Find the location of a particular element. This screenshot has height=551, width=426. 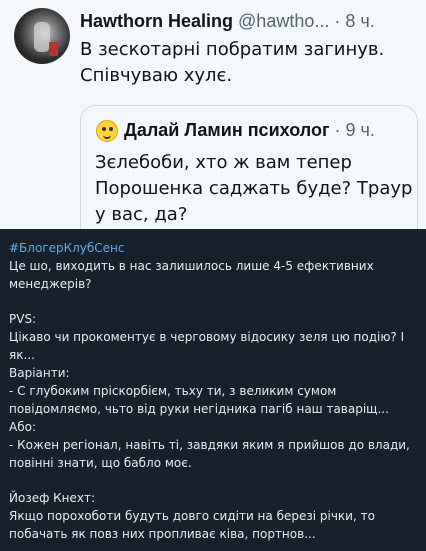

tweet-header: Hawthorn Healing @hawtho... · 8 ч. is located at coordinates (250, 21).